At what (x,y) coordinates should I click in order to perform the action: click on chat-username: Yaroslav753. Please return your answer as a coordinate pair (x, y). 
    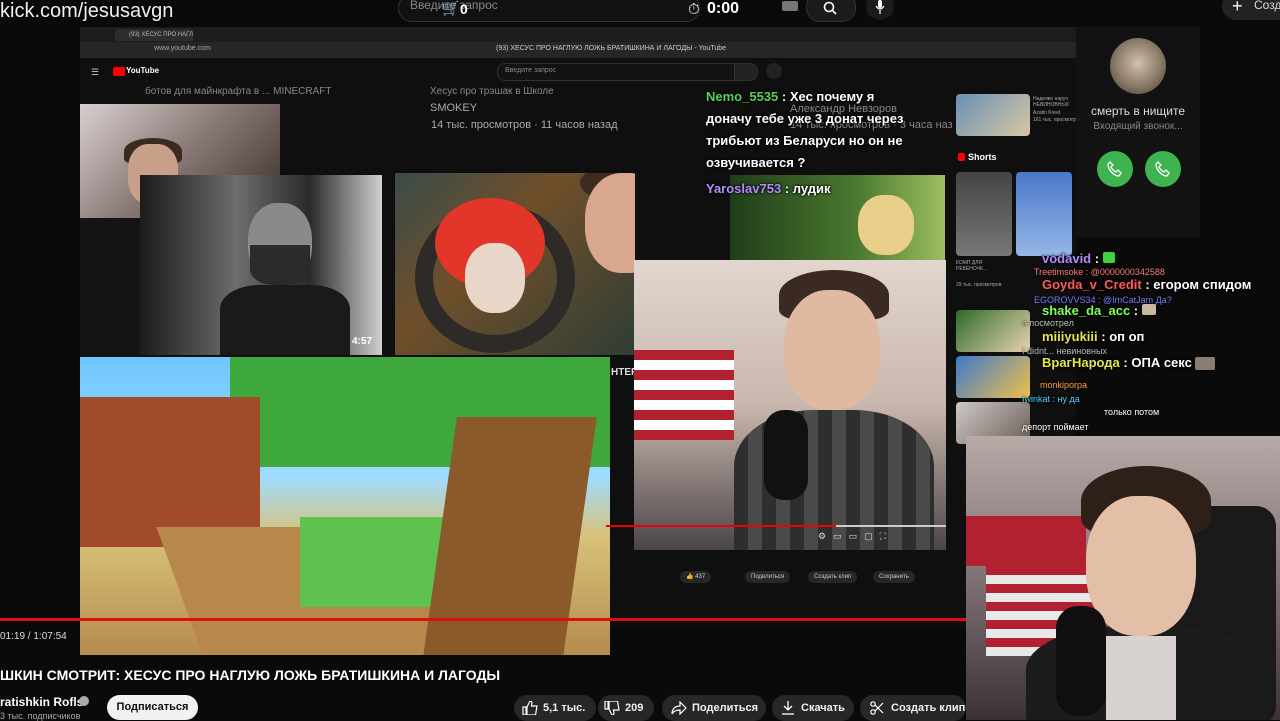
    Looking at the image, I should click on (744, 188).